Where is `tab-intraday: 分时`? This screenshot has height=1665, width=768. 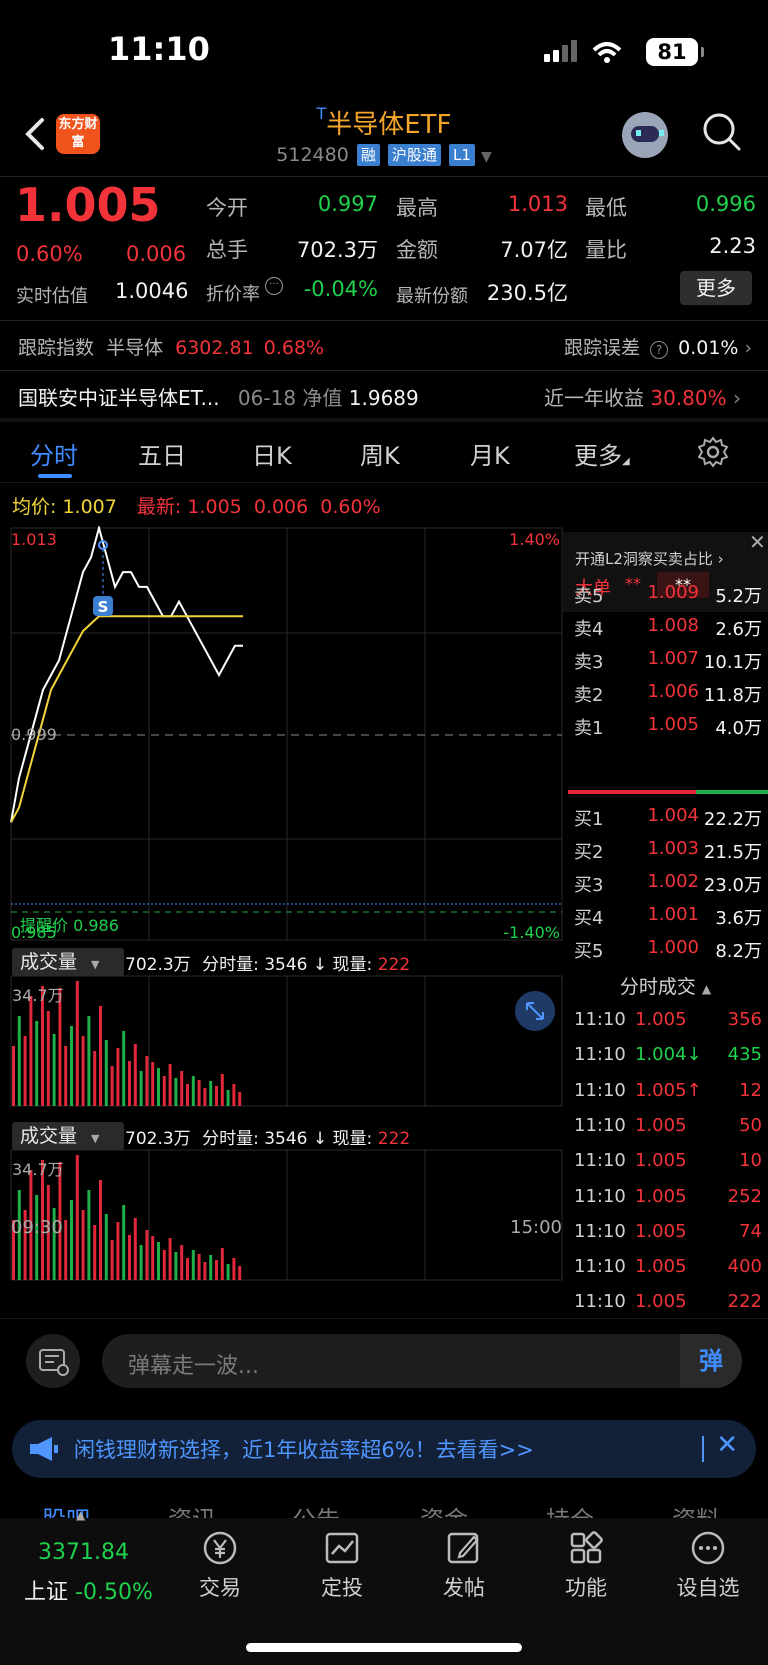 tab-intraday: 分时 is located at coordinates (54, 453).